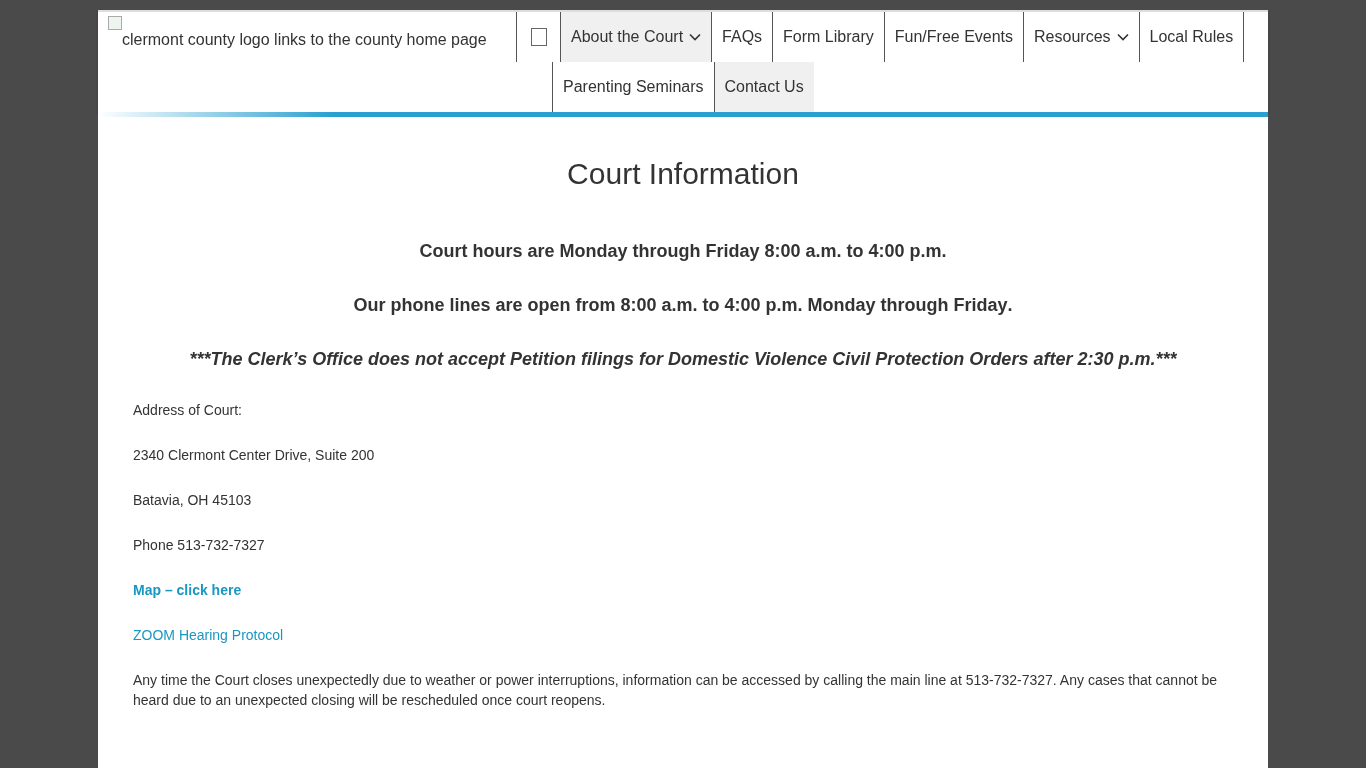  What do you see at coordinates (193, 500) in the screenshot?
I see `body-text: Batavia, OH 45103` at bounding box center [193, 500].